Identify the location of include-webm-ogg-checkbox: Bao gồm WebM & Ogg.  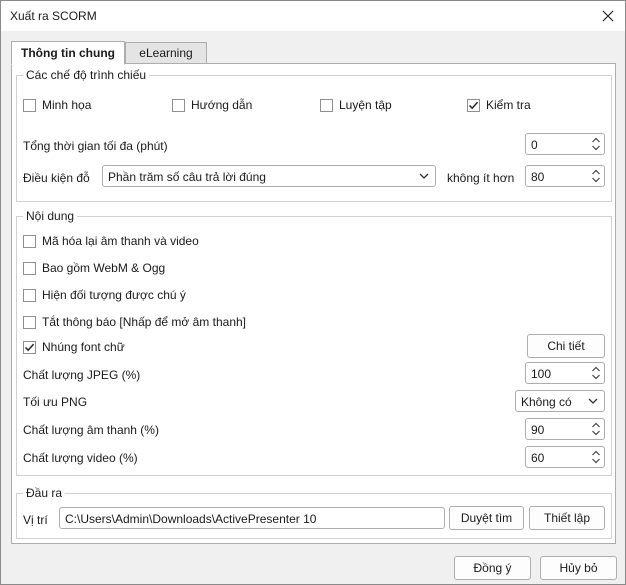
(94, 268).